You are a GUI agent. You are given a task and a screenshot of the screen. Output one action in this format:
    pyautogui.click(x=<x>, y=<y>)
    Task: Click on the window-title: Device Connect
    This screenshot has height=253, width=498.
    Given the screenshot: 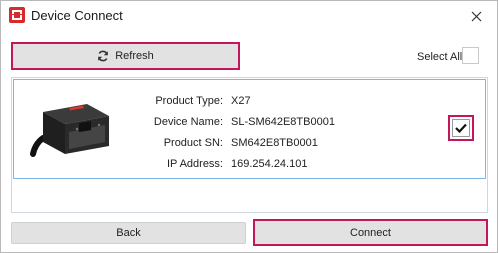 What is the action you would take?
    pyautogui.click(x=77, y=15)
    